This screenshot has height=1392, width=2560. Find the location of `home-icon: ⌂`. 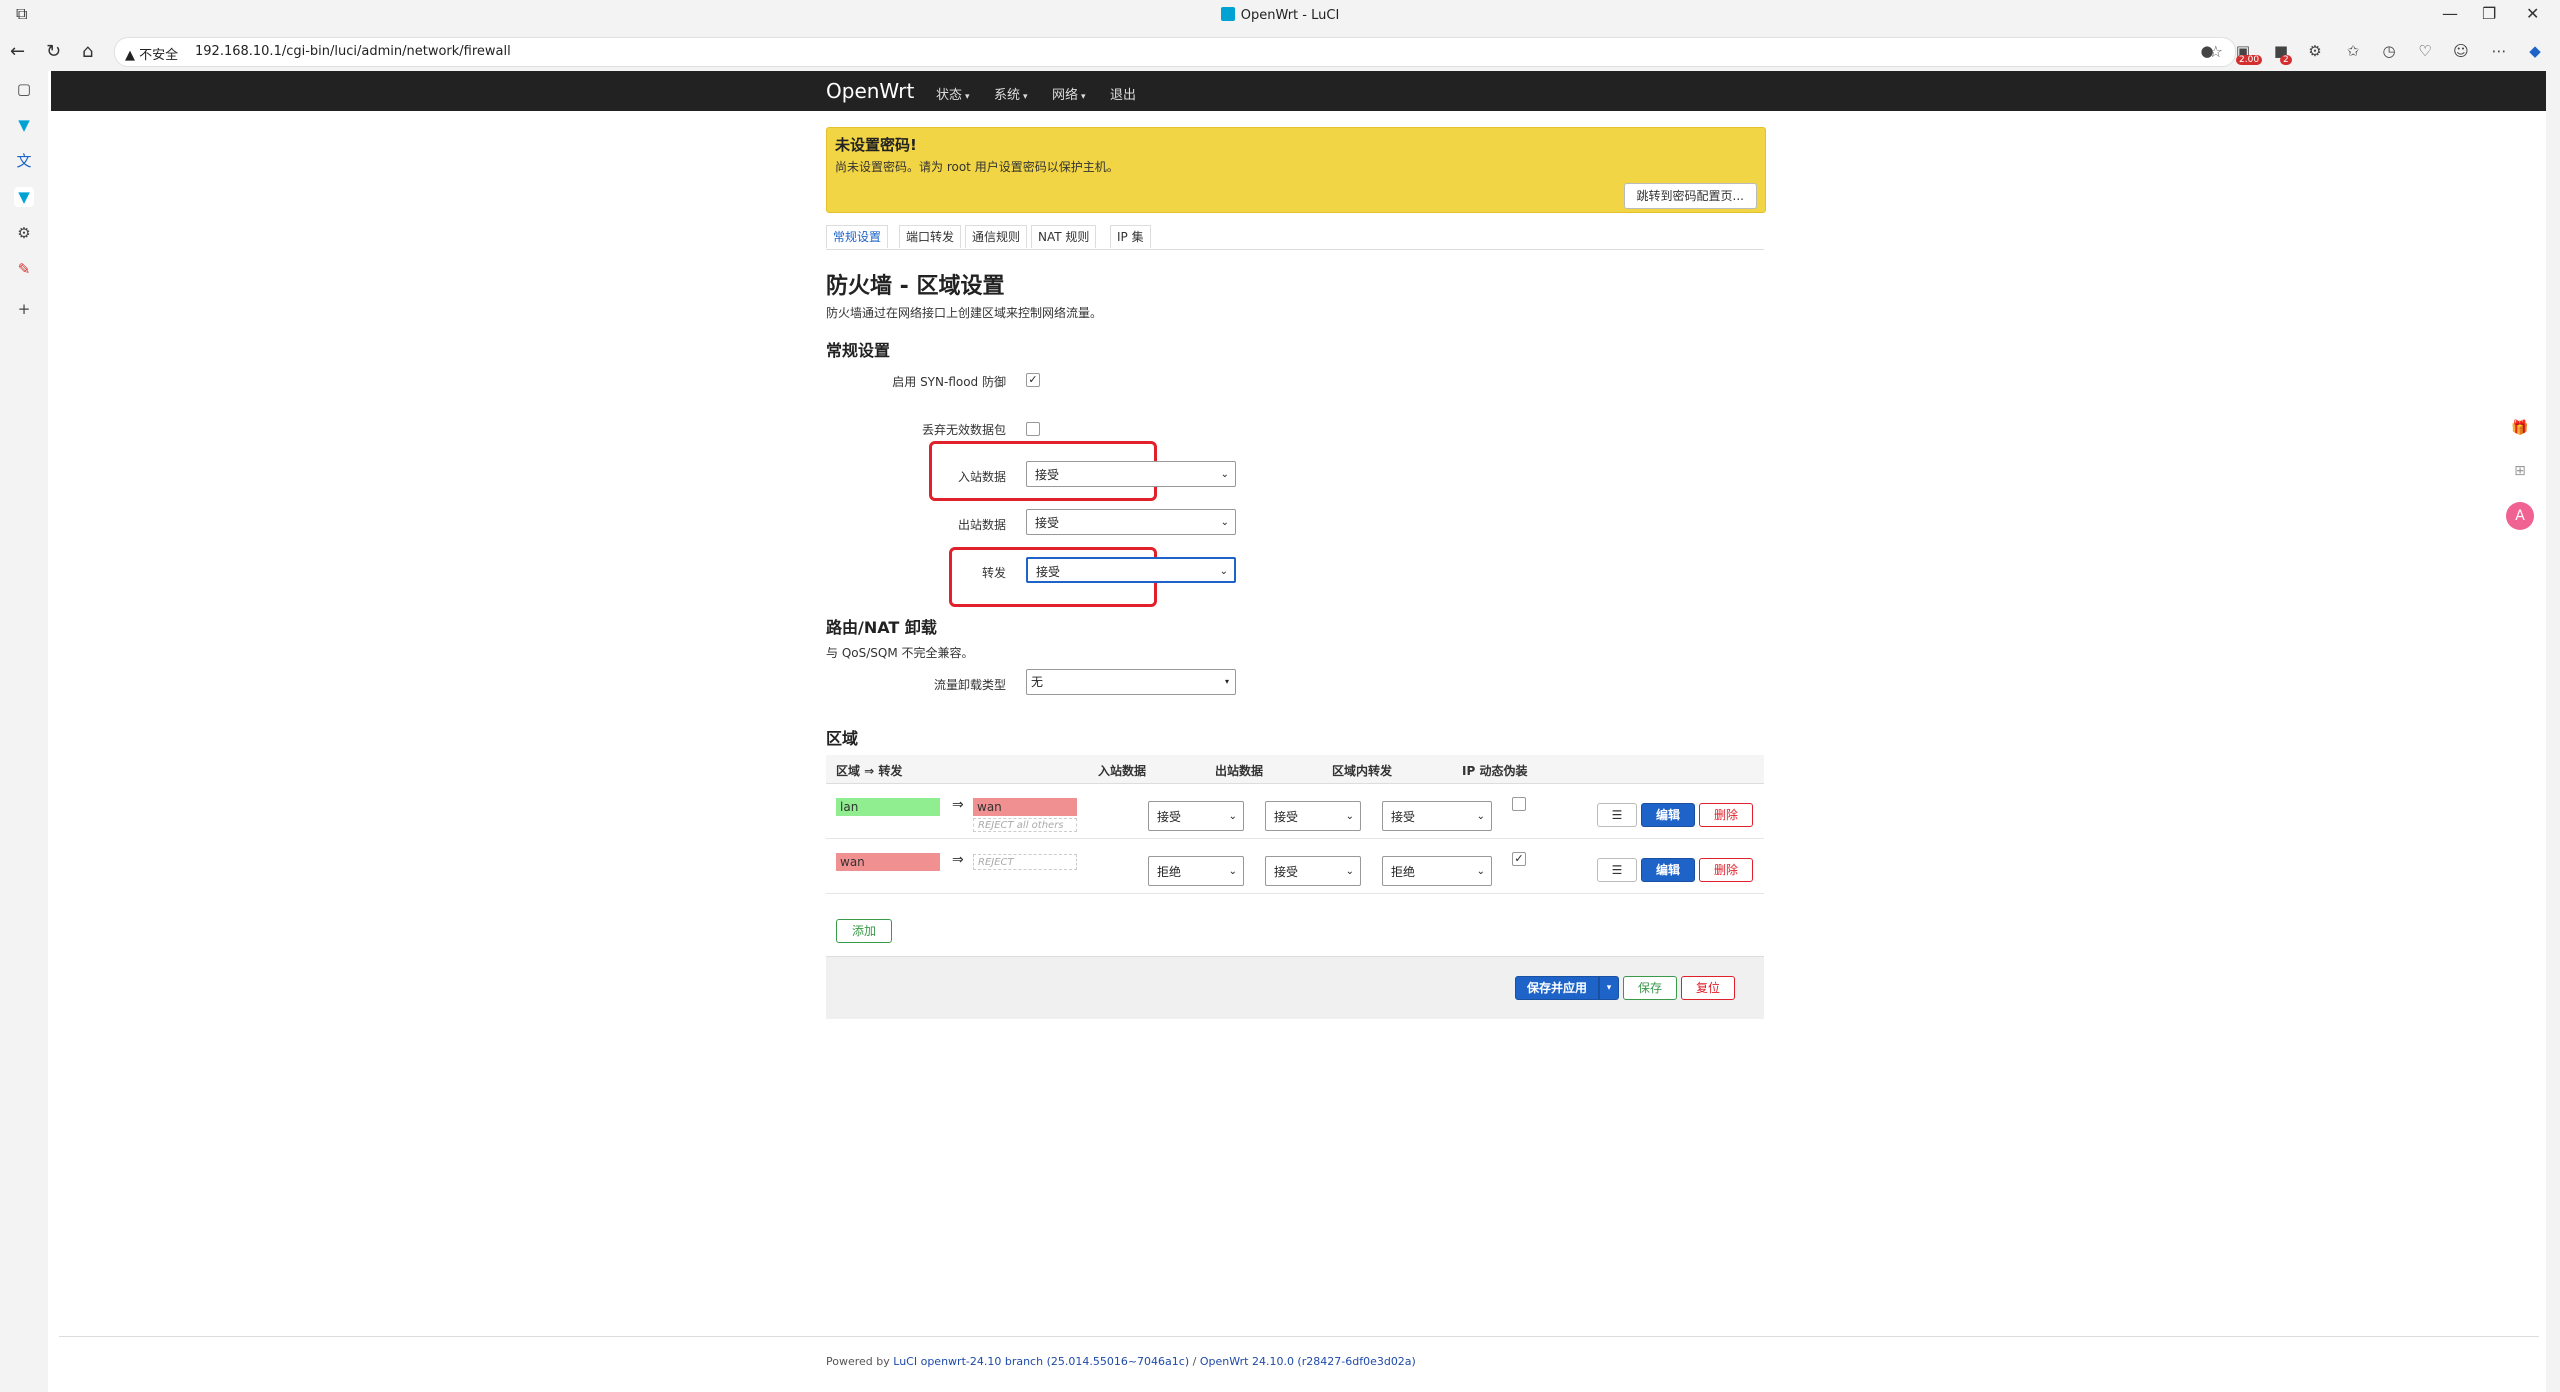

home-icon: ⌂ is located at coordinates (87, 51).